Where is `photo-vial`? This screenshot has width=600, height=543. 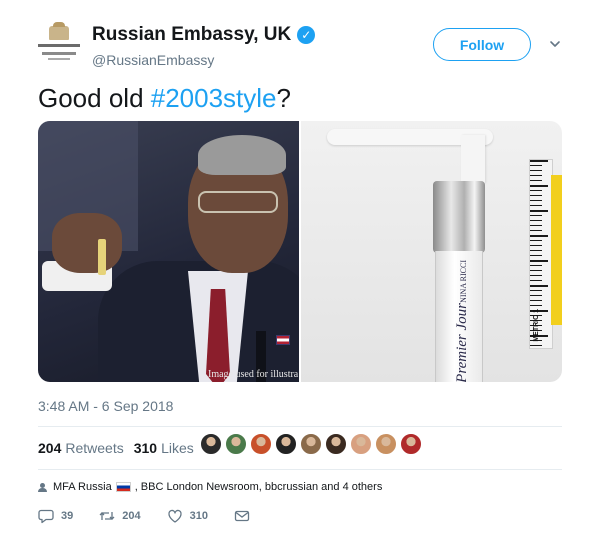
photo-vial is located at coordinates (102, 257).